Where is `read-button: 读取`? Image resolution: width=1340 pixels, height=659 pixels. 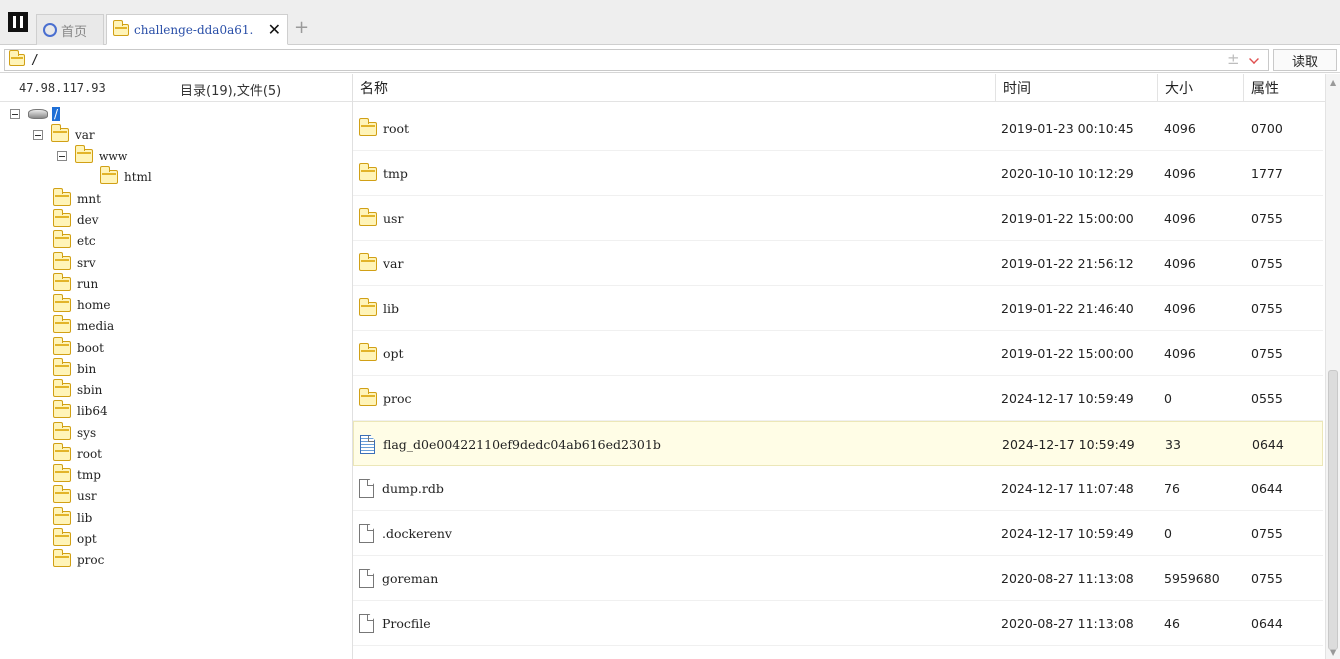
read-button: 读取 is located at coordinates (1305, 60).